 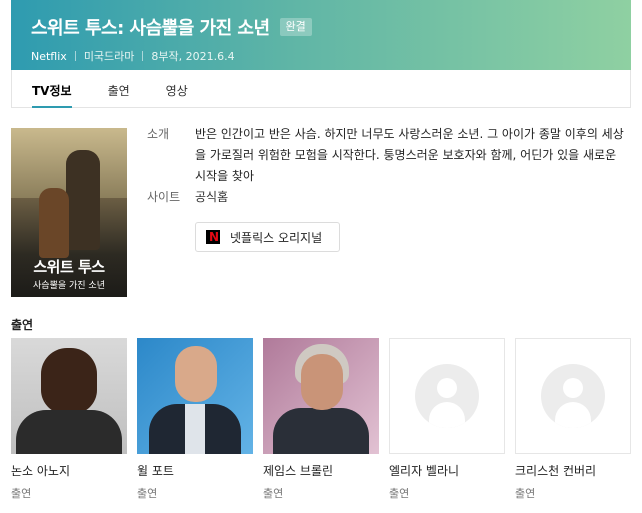 I want to click on cast-member: 제임스 브롤린 출연, so click(x=321, y=419).